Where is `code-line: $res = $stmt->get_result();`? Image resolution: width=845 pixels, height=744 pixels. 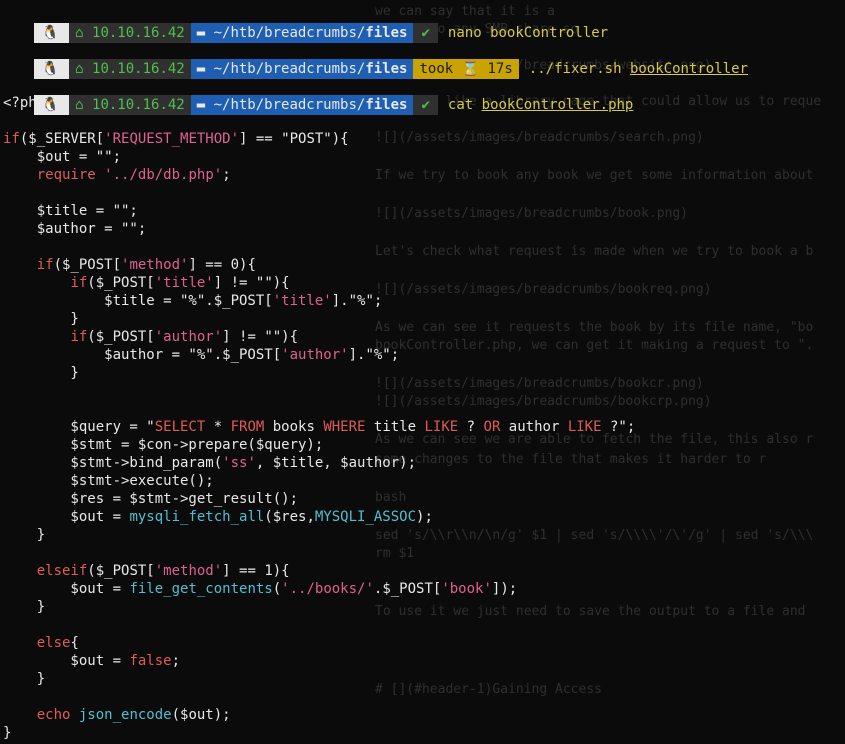
code-line: $res = $stmt->get_result(); is located at coordinates (151, 499).